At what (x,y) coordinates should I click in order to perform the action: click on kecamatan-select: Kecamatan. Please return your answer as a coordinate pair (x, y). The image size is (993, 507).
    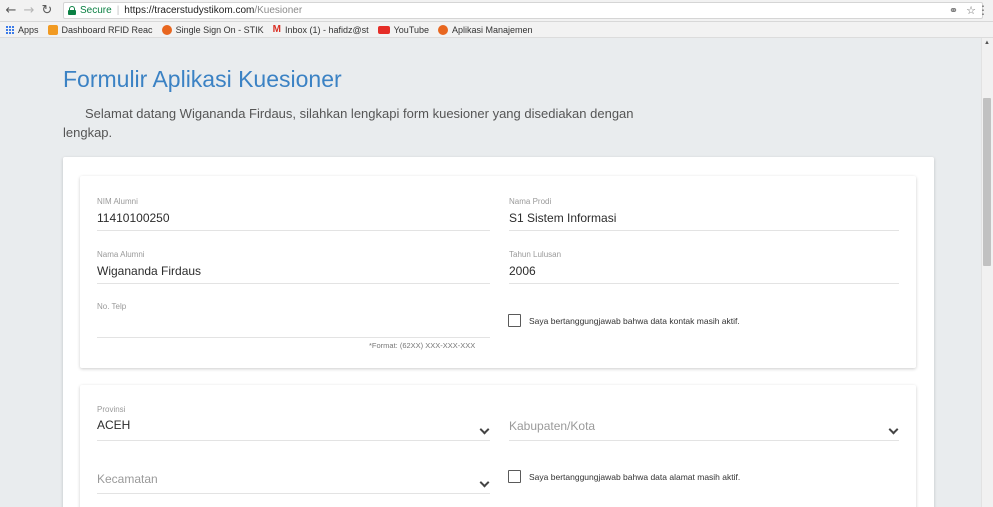
    Looking at the image, I should click on (293, 483).